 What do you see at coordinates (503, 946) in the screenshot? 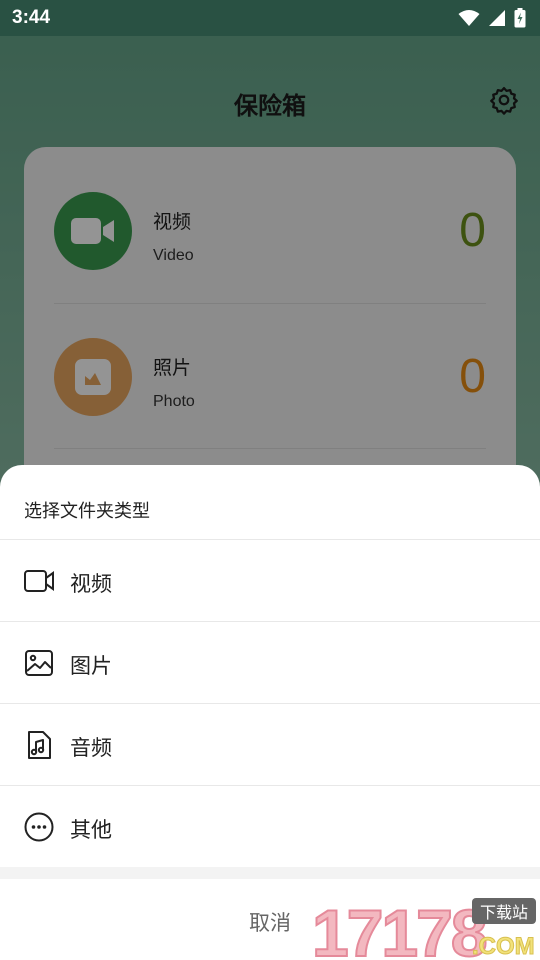
I see `svg-text: .COM` at bounding box center [503, 946].